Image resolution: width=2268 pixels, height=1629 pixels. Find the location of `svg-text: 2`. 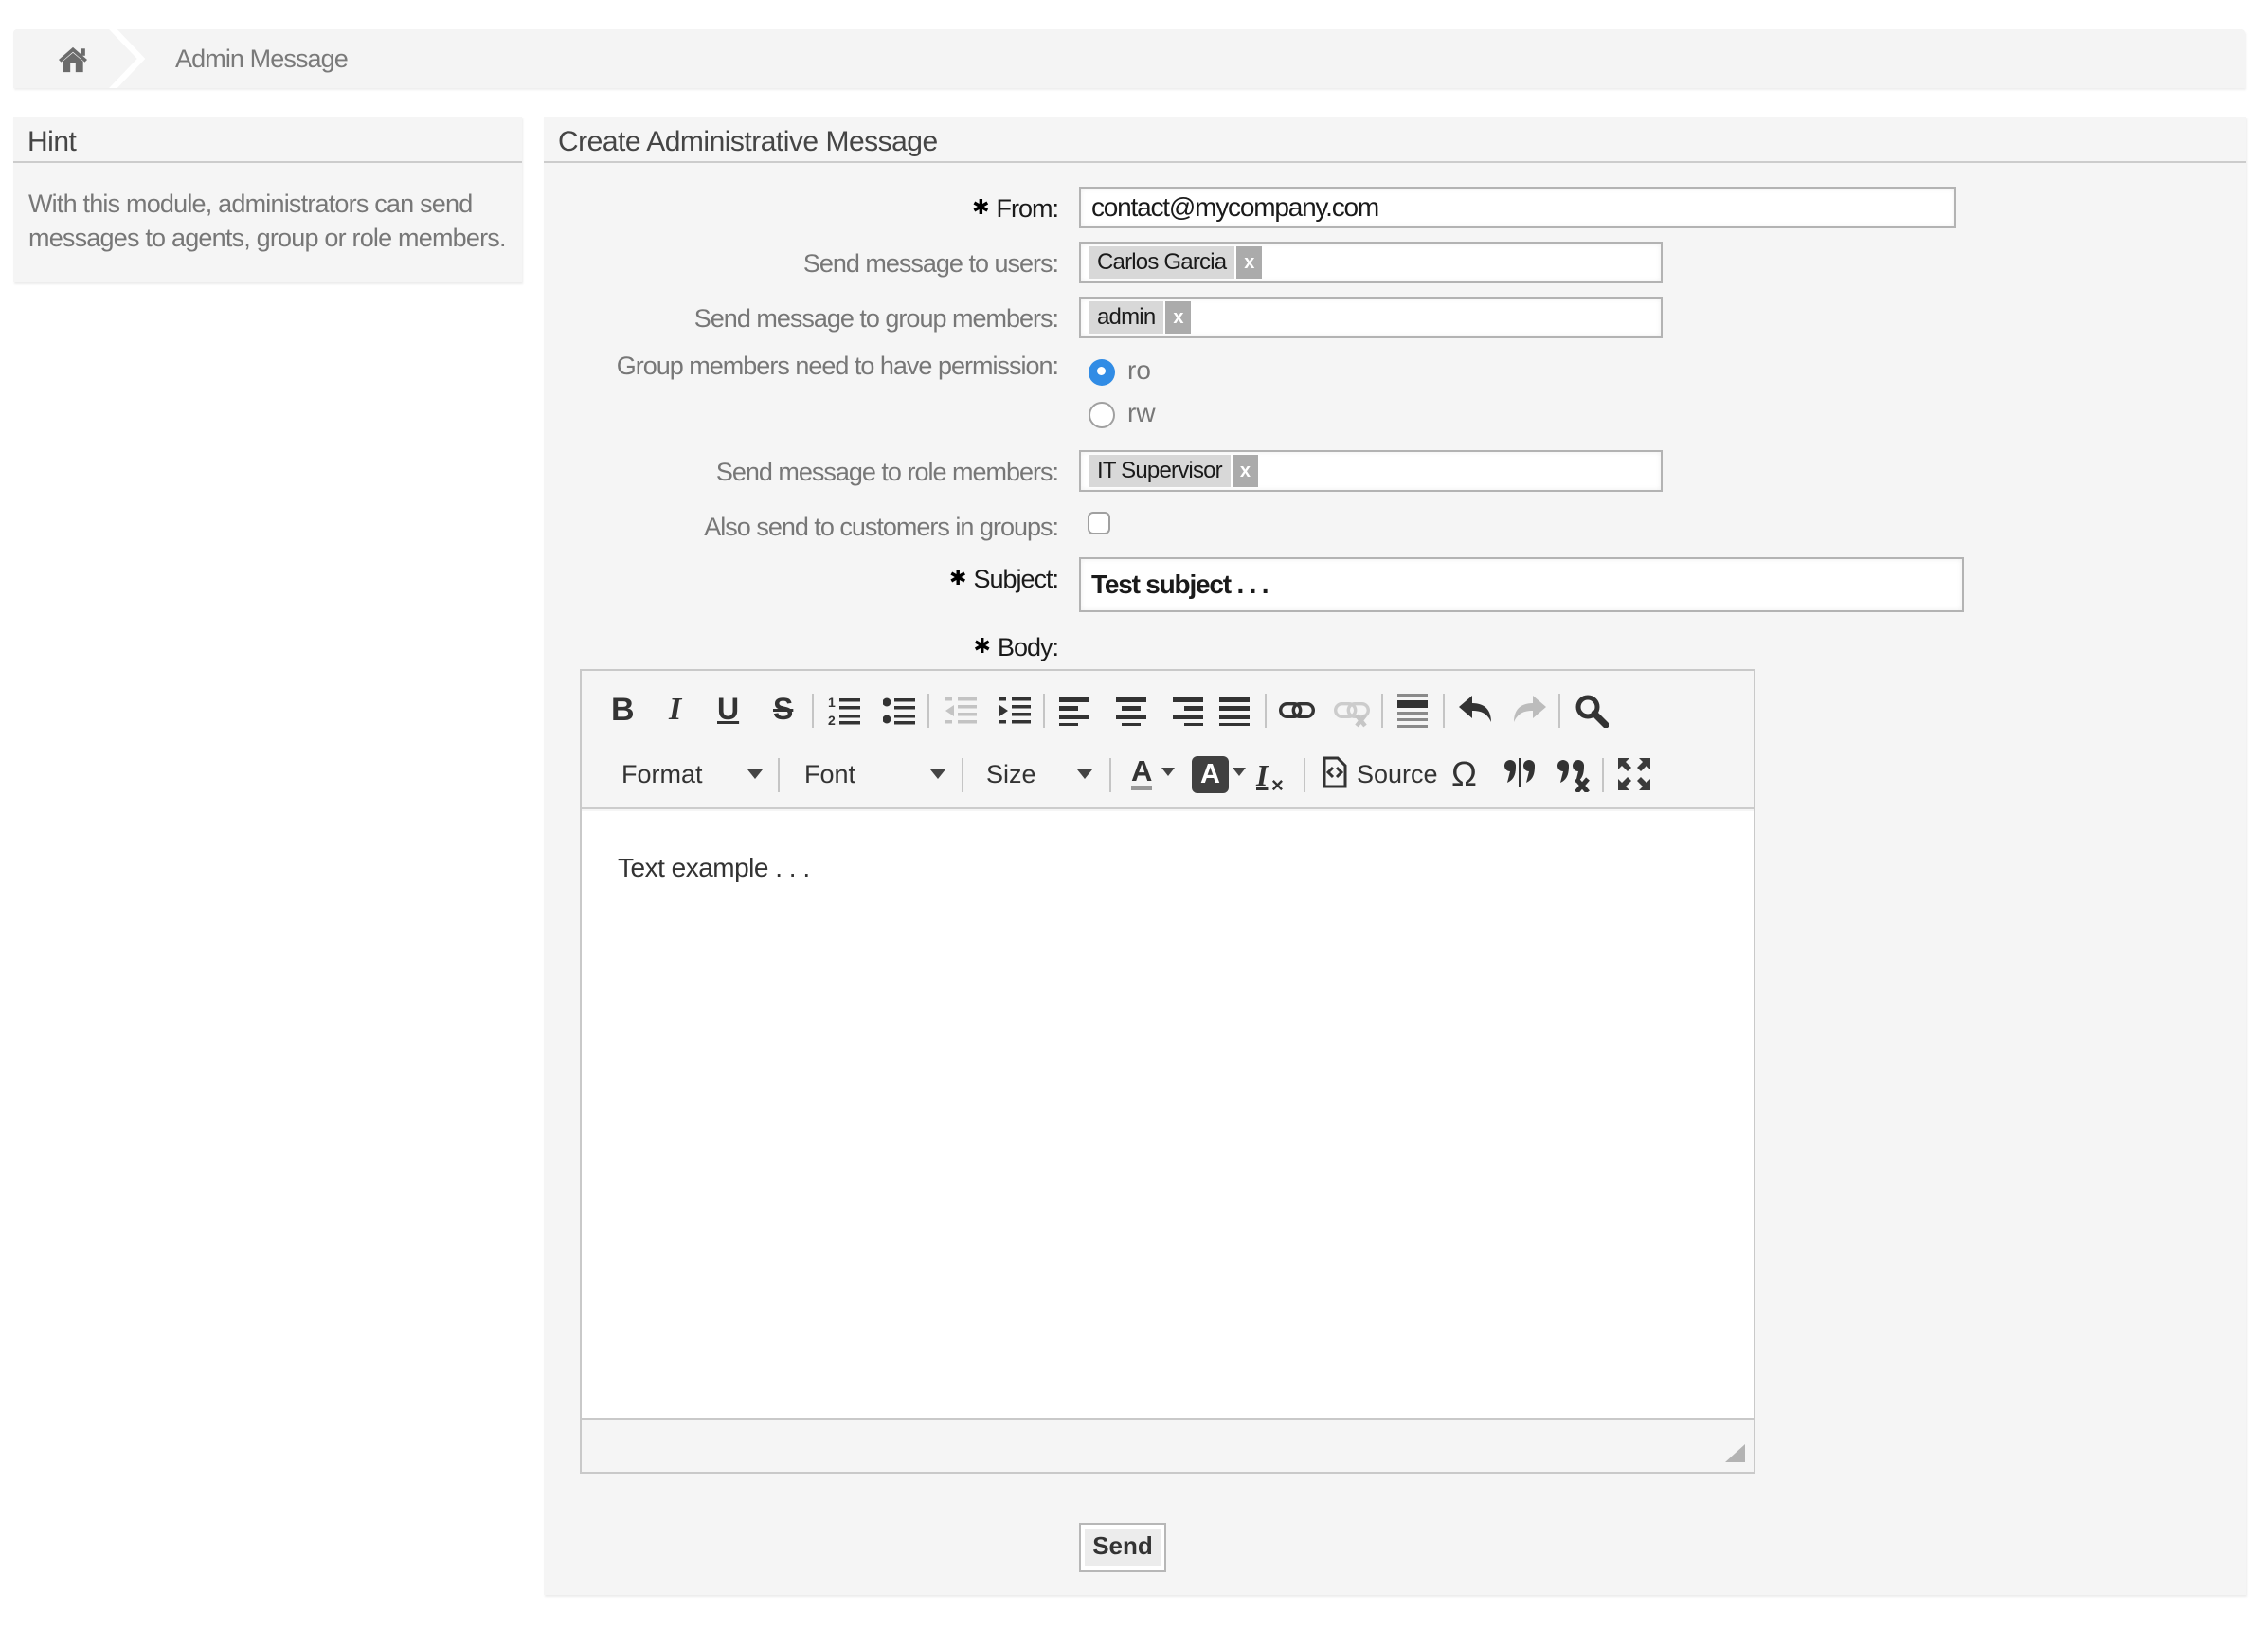

svg-text: 2 is located at coordinates (832, 719).